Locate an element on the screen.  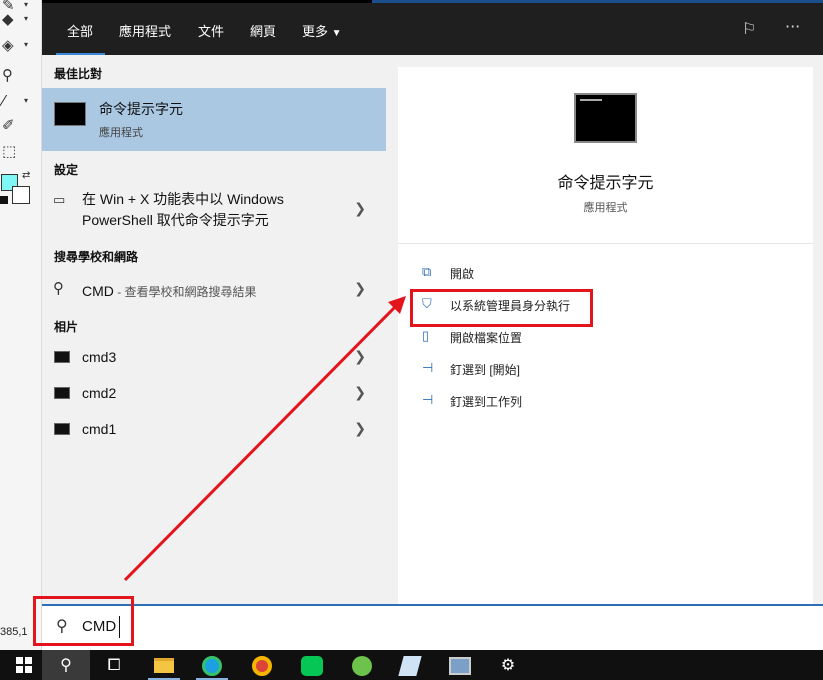
annotation-arrow is located at coordinates (264, 439).